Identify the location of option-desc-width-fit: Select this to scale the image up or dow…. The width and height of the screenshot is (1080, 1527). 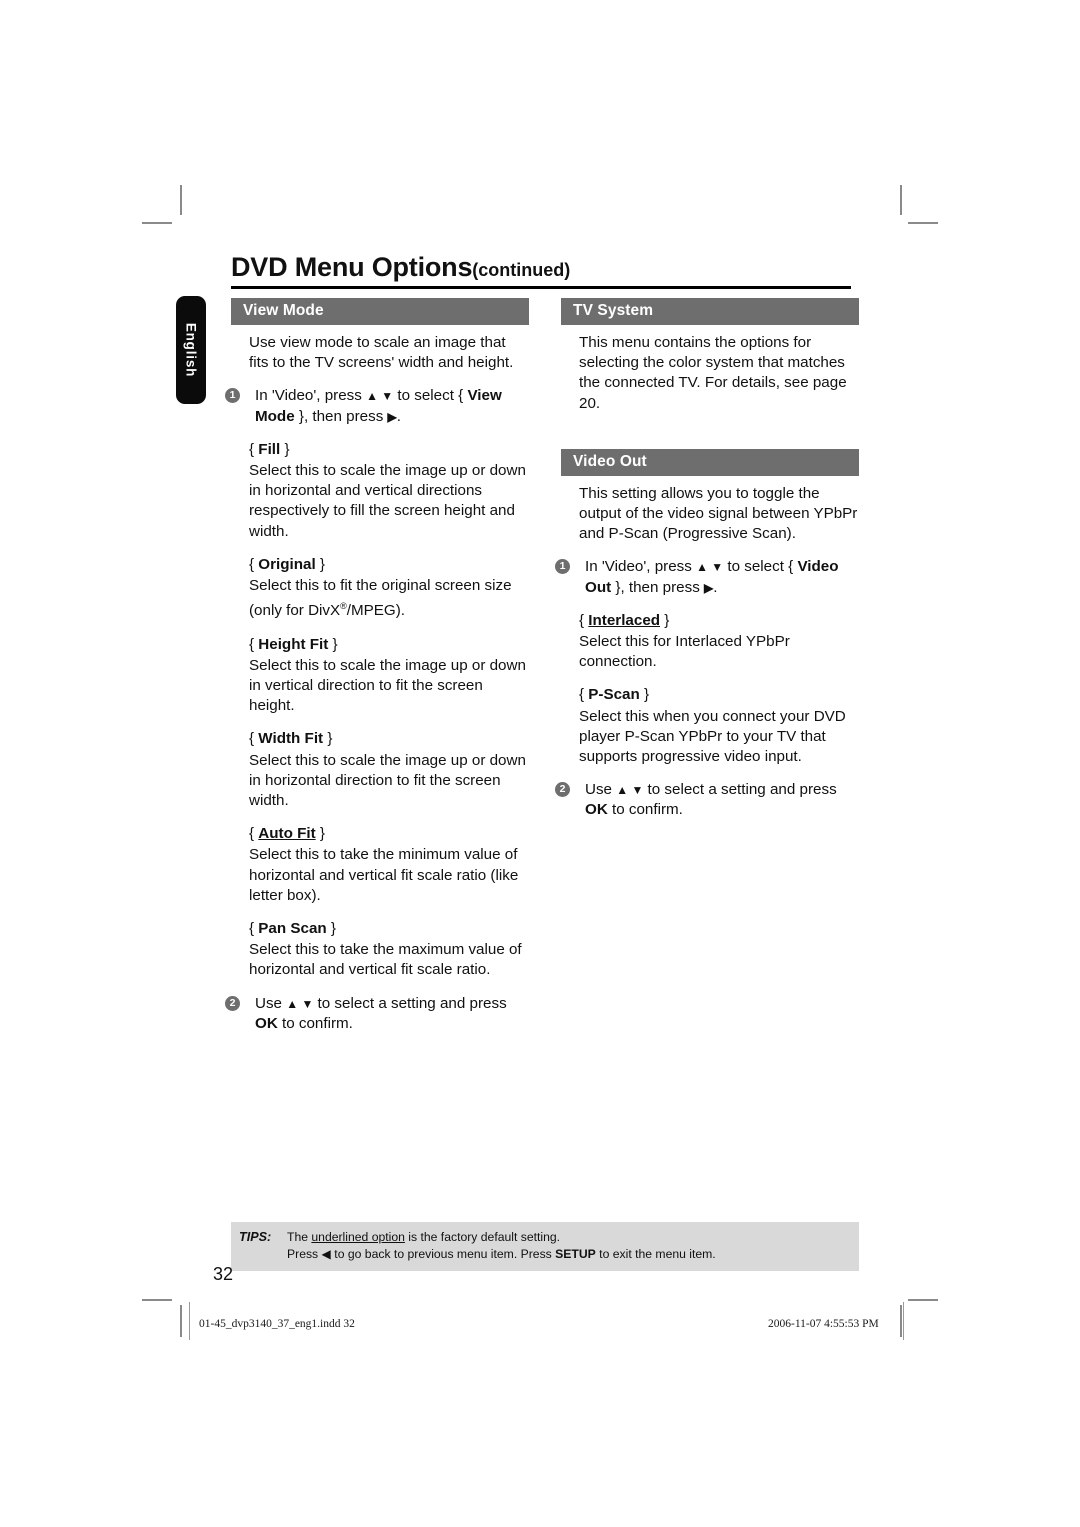
(387, 780).